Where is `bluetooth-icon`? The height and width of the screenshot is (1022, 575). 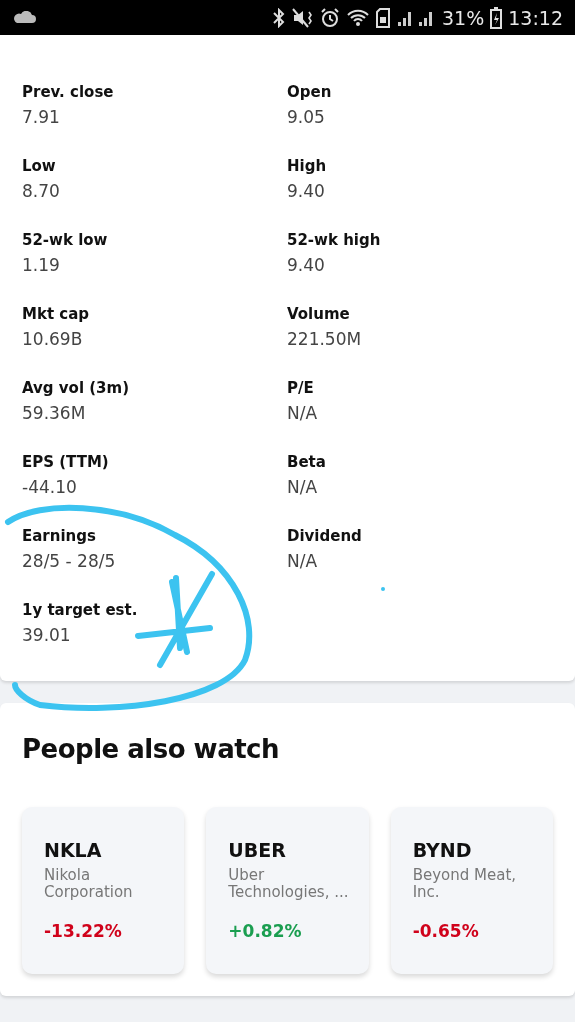 bluetooth-icon is located at coordinates (279, 17).